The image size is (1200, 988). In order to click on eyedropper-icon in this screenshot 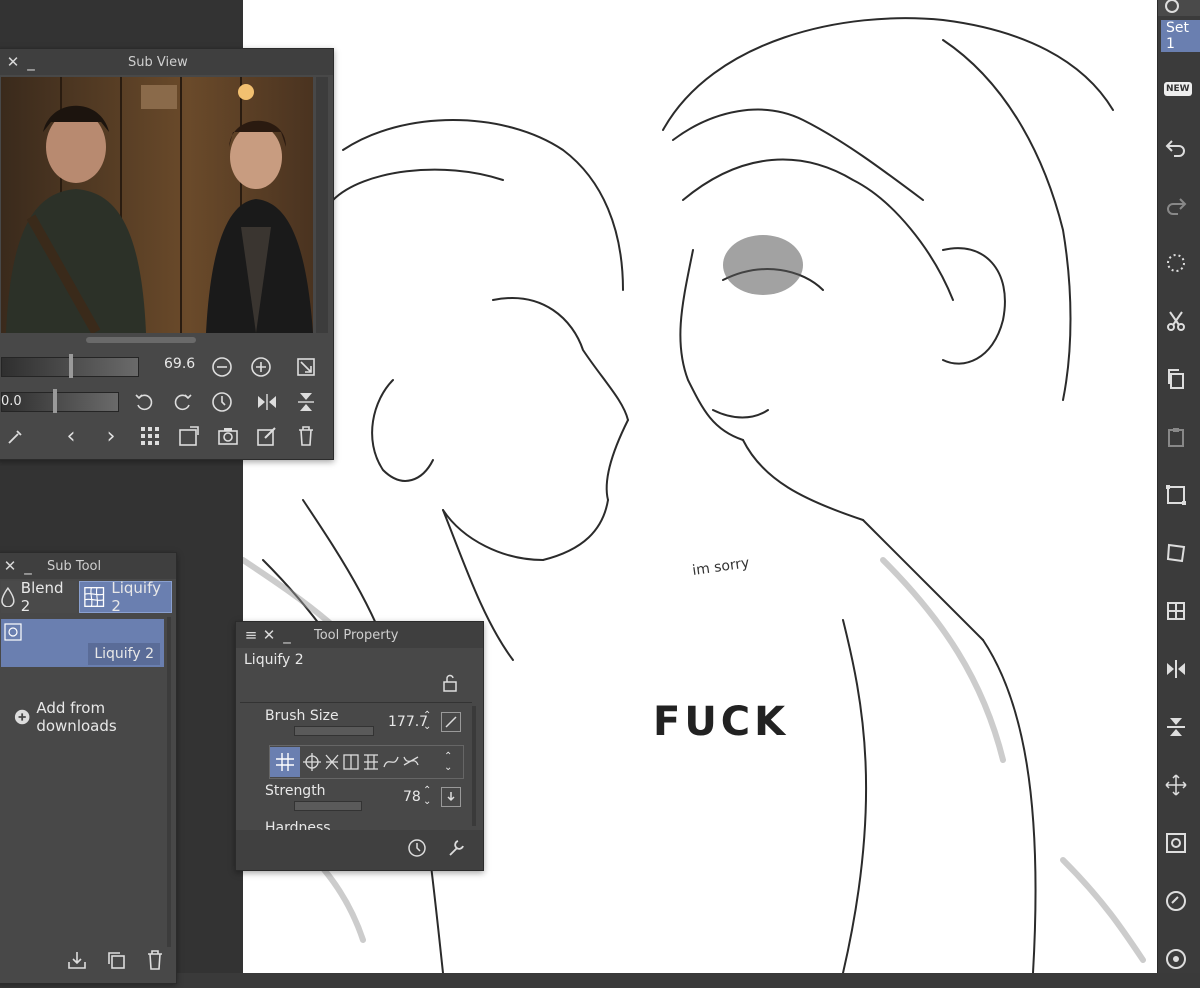, I will do `click(16, 436)`.